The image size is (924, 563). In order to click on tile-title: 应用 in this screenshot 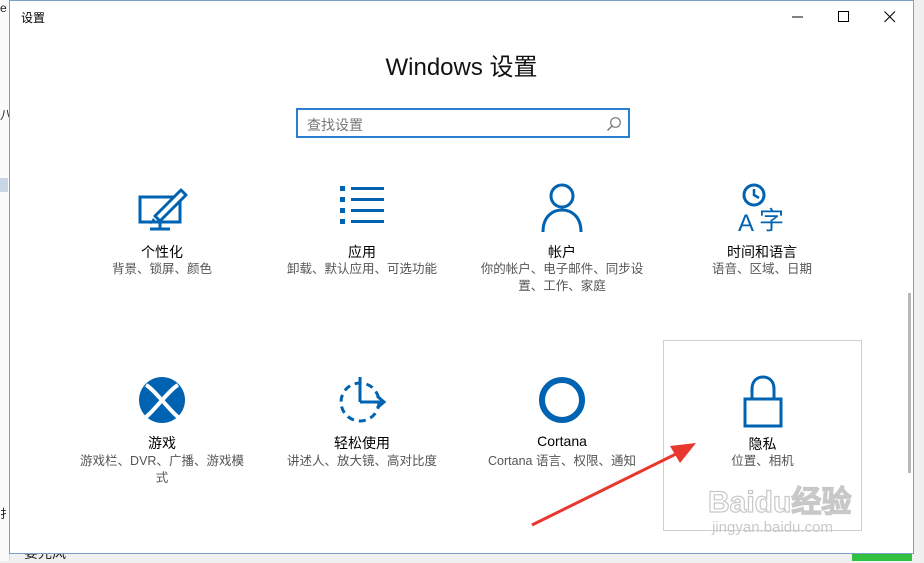, I will do `click(362, 252)`.